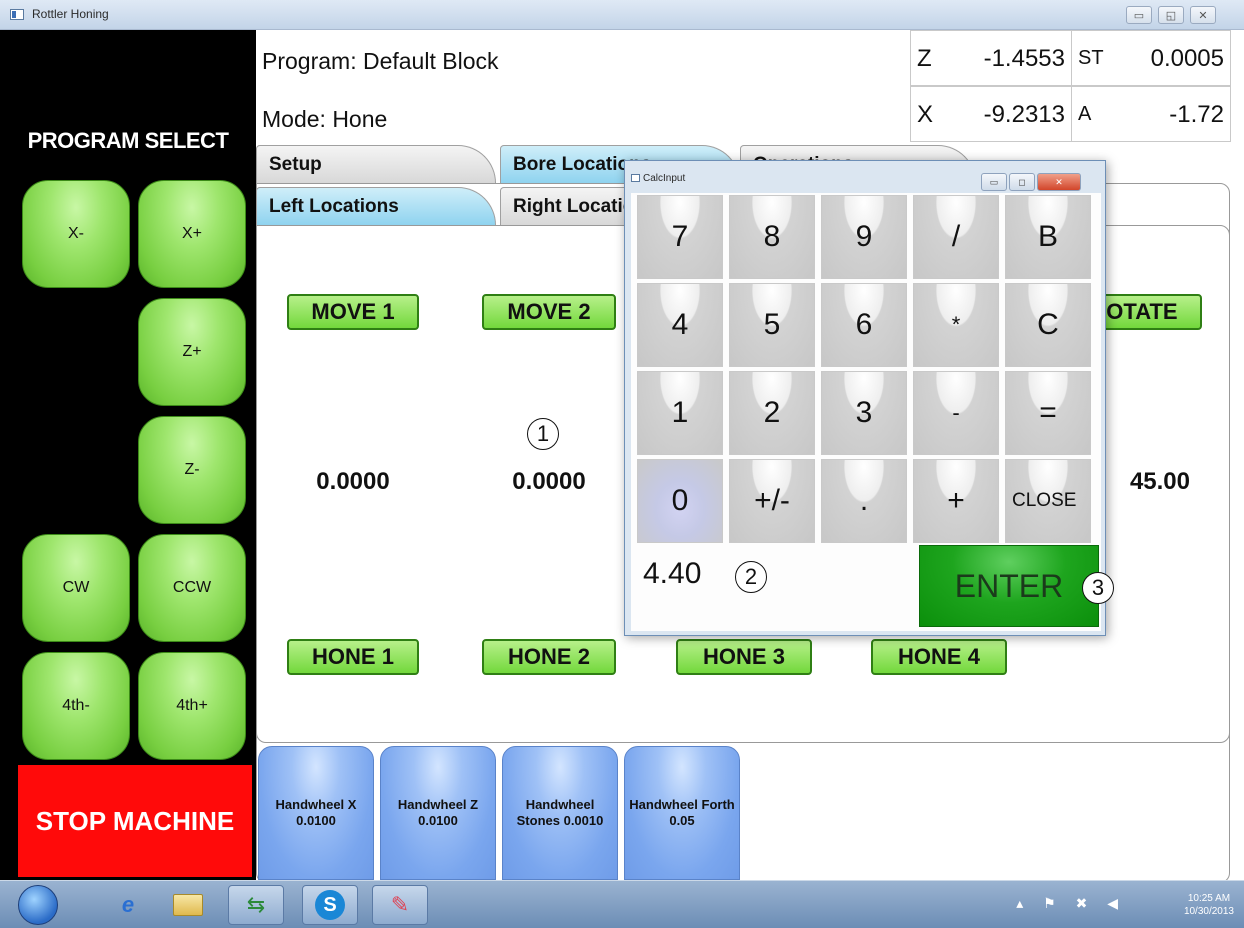 Image resolution: width=1244 pixels, height=928 pixels. I want to click on dialog-close-button: ✕, so click(1059, 182).